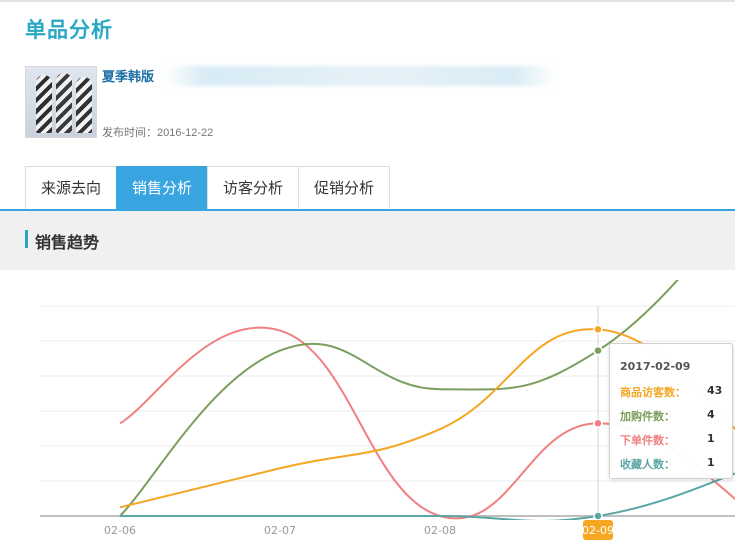 Image resolution: width=735 pixels, height=560 pixels. I want to click on tooltip-label: 下单件数：, so click(647, 440).